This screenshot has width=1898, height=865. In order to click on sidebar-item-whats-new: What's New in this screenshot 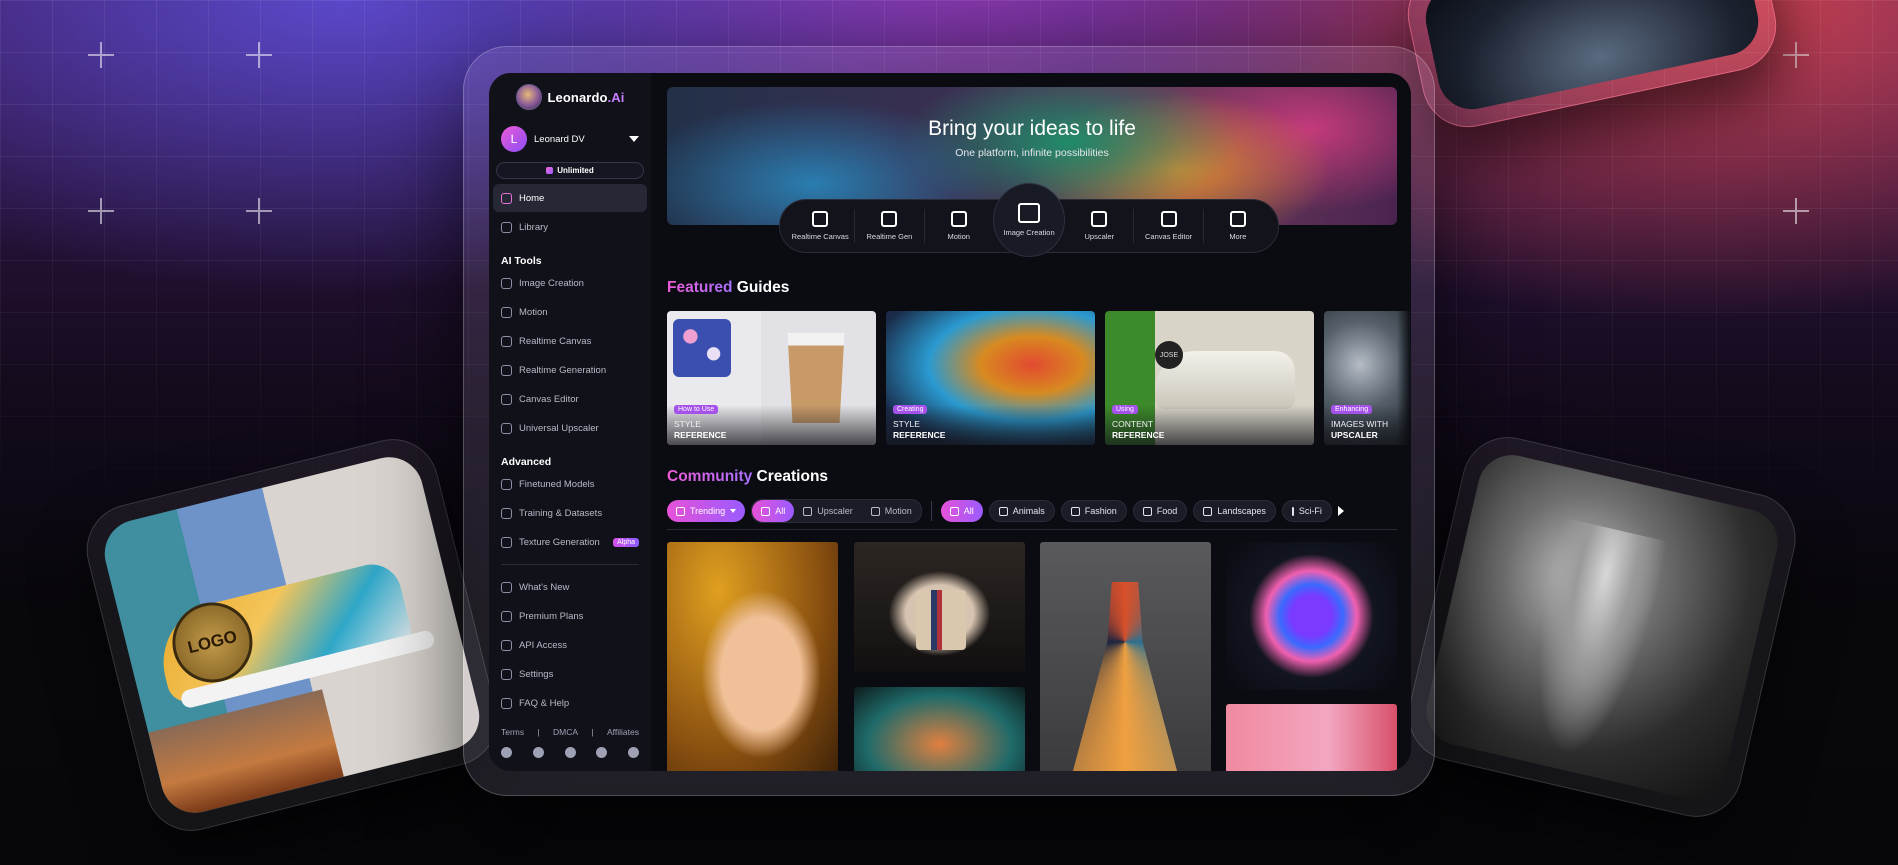, I will do `click(570, 587)`.